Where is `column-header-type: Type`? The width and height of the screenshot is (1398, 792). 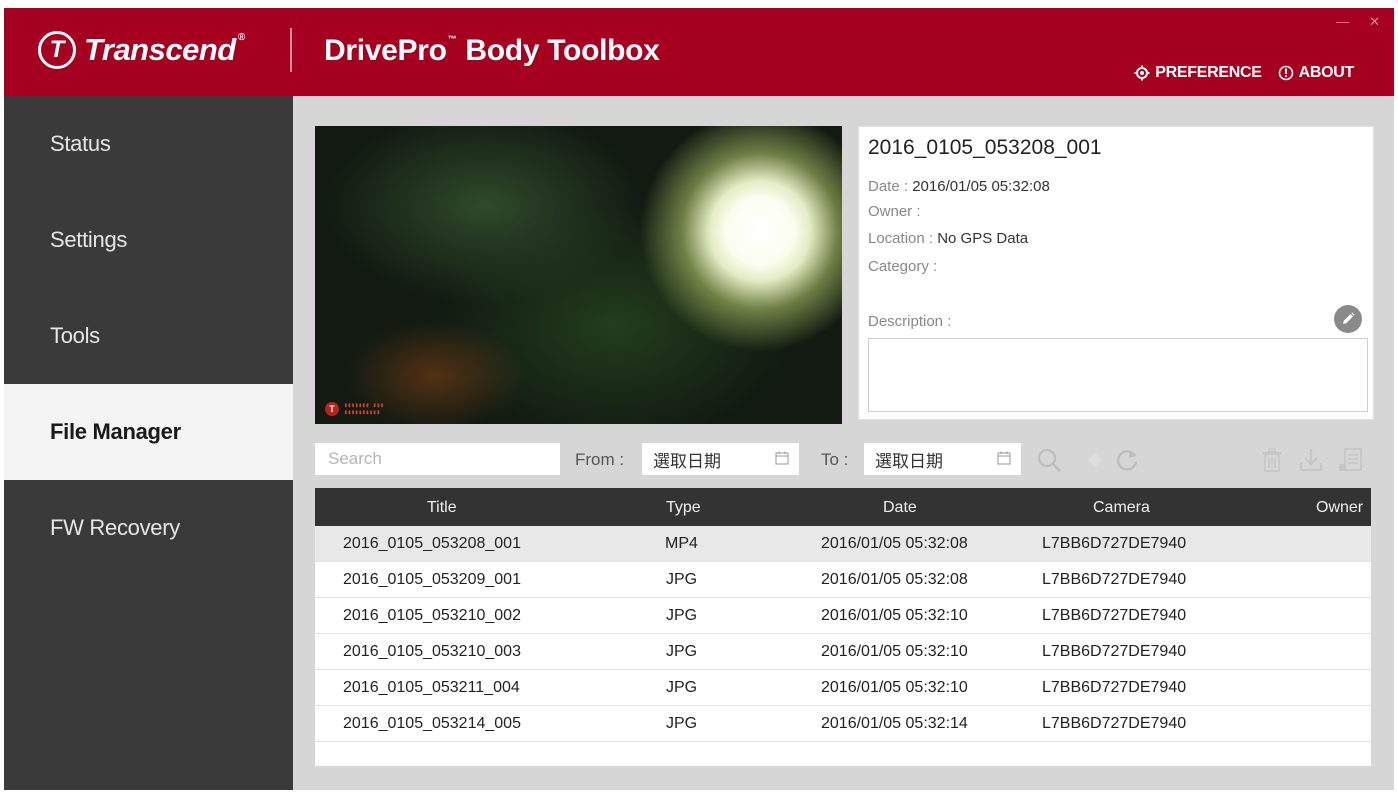
column-header-type: Type is located at coordinates (683, 508).